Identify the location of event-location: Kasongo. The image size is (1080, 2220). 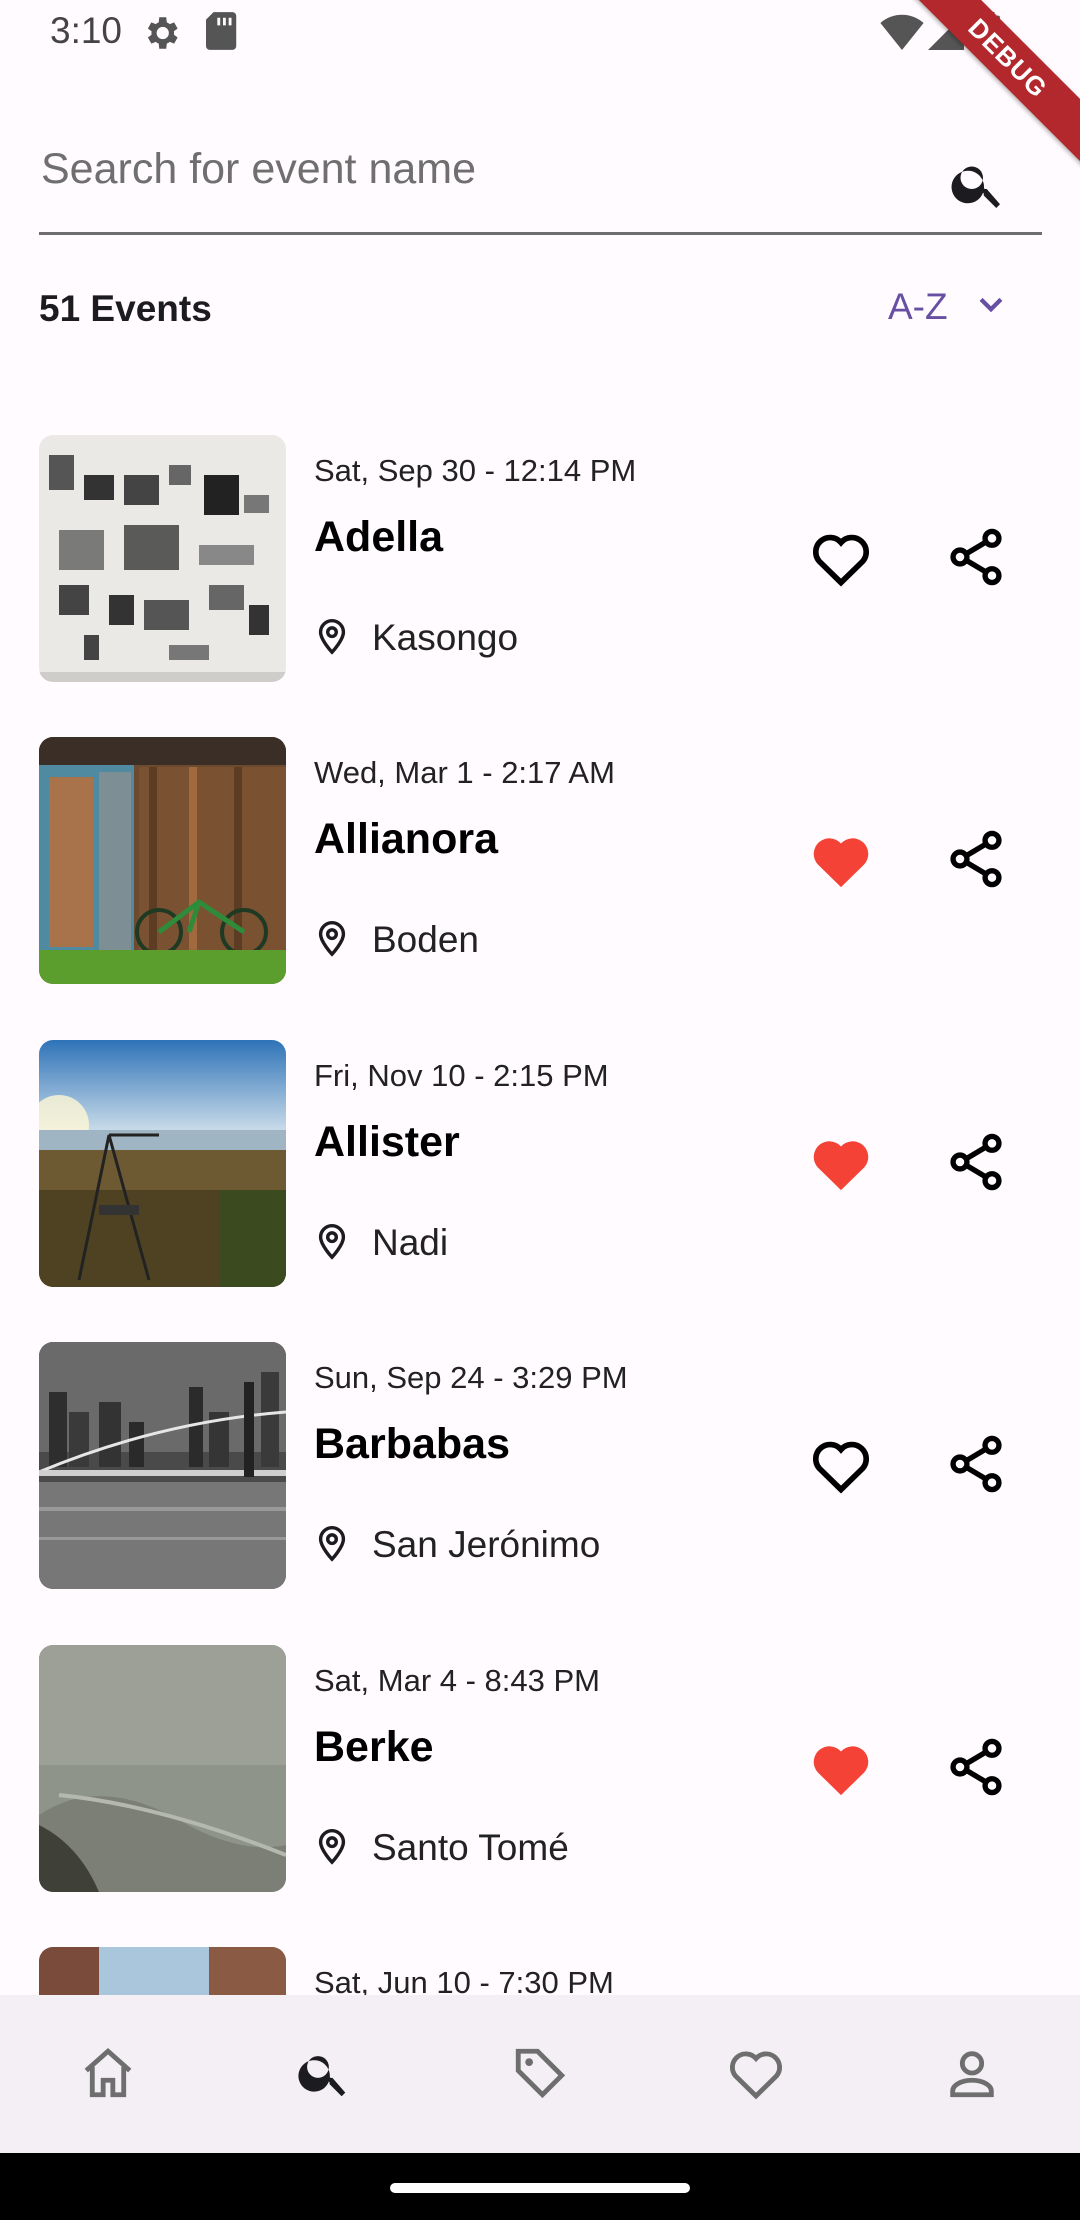
(416, 637).